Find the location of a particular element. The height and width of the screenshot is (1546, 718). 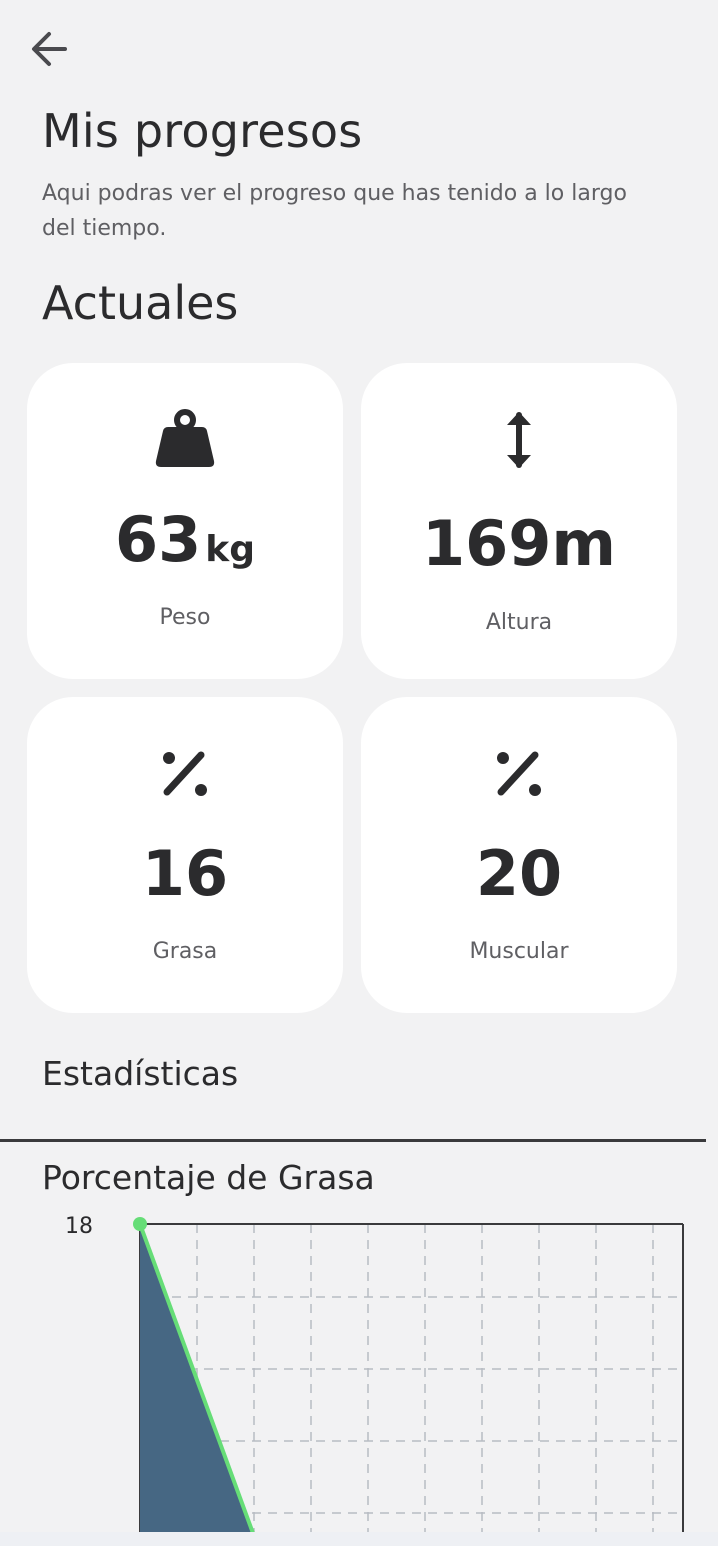

page-title: Mis progresos is located at coordinates (202, 131).